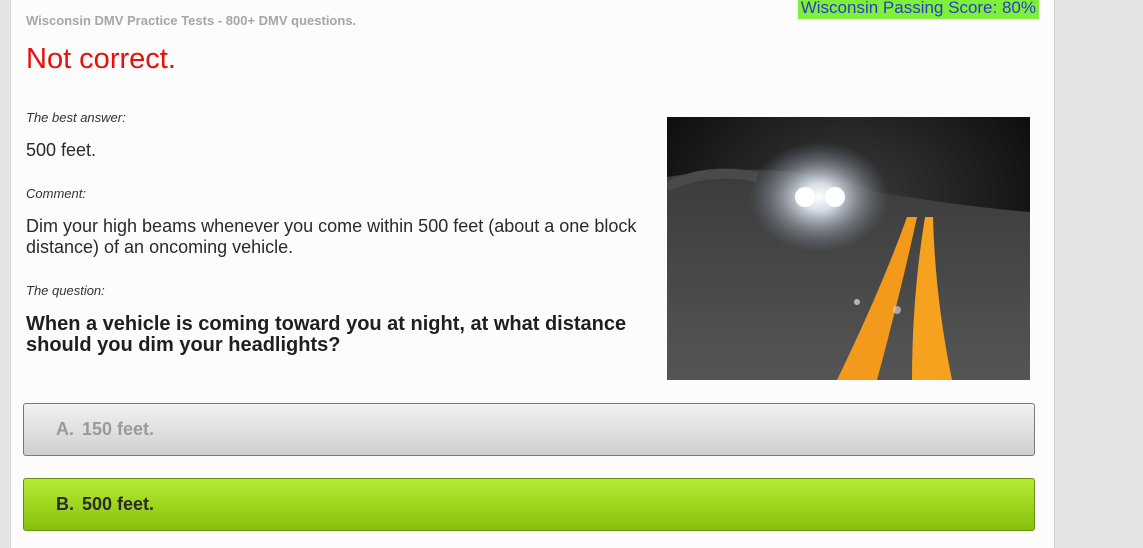  What do you see at coordinates (529, 504) in the screenshot?
I see `answer-option-b: B. 500 feet.` at bounding box center [529, 504].